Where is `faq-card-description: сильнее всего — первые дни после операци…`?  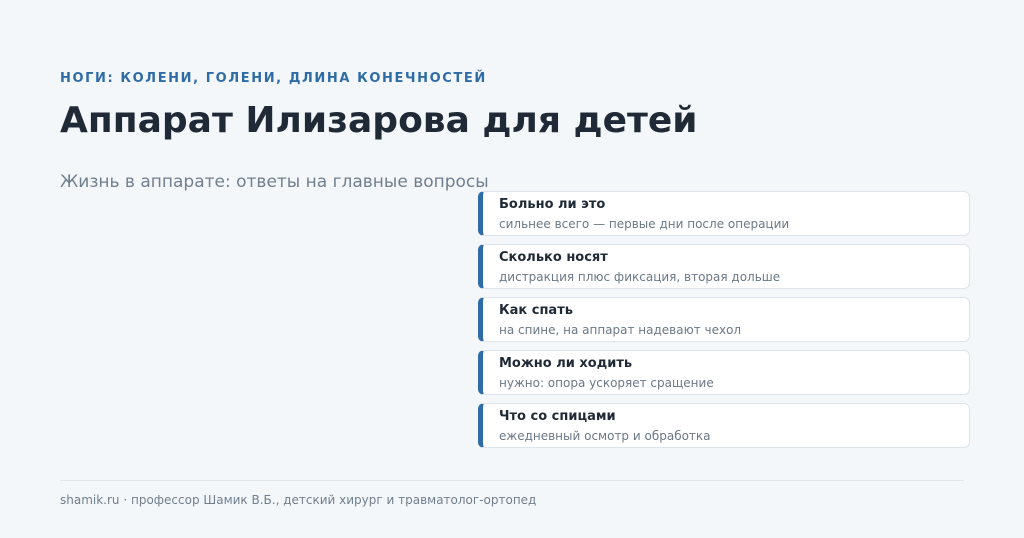
faq-card-description: сильнее всего — первые дни после операци… is located at coordinates (644, 224).